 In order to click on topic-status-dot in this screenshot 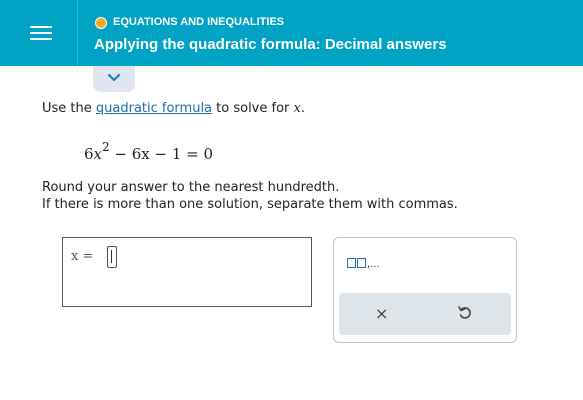, I will do `click(101, 23)`.